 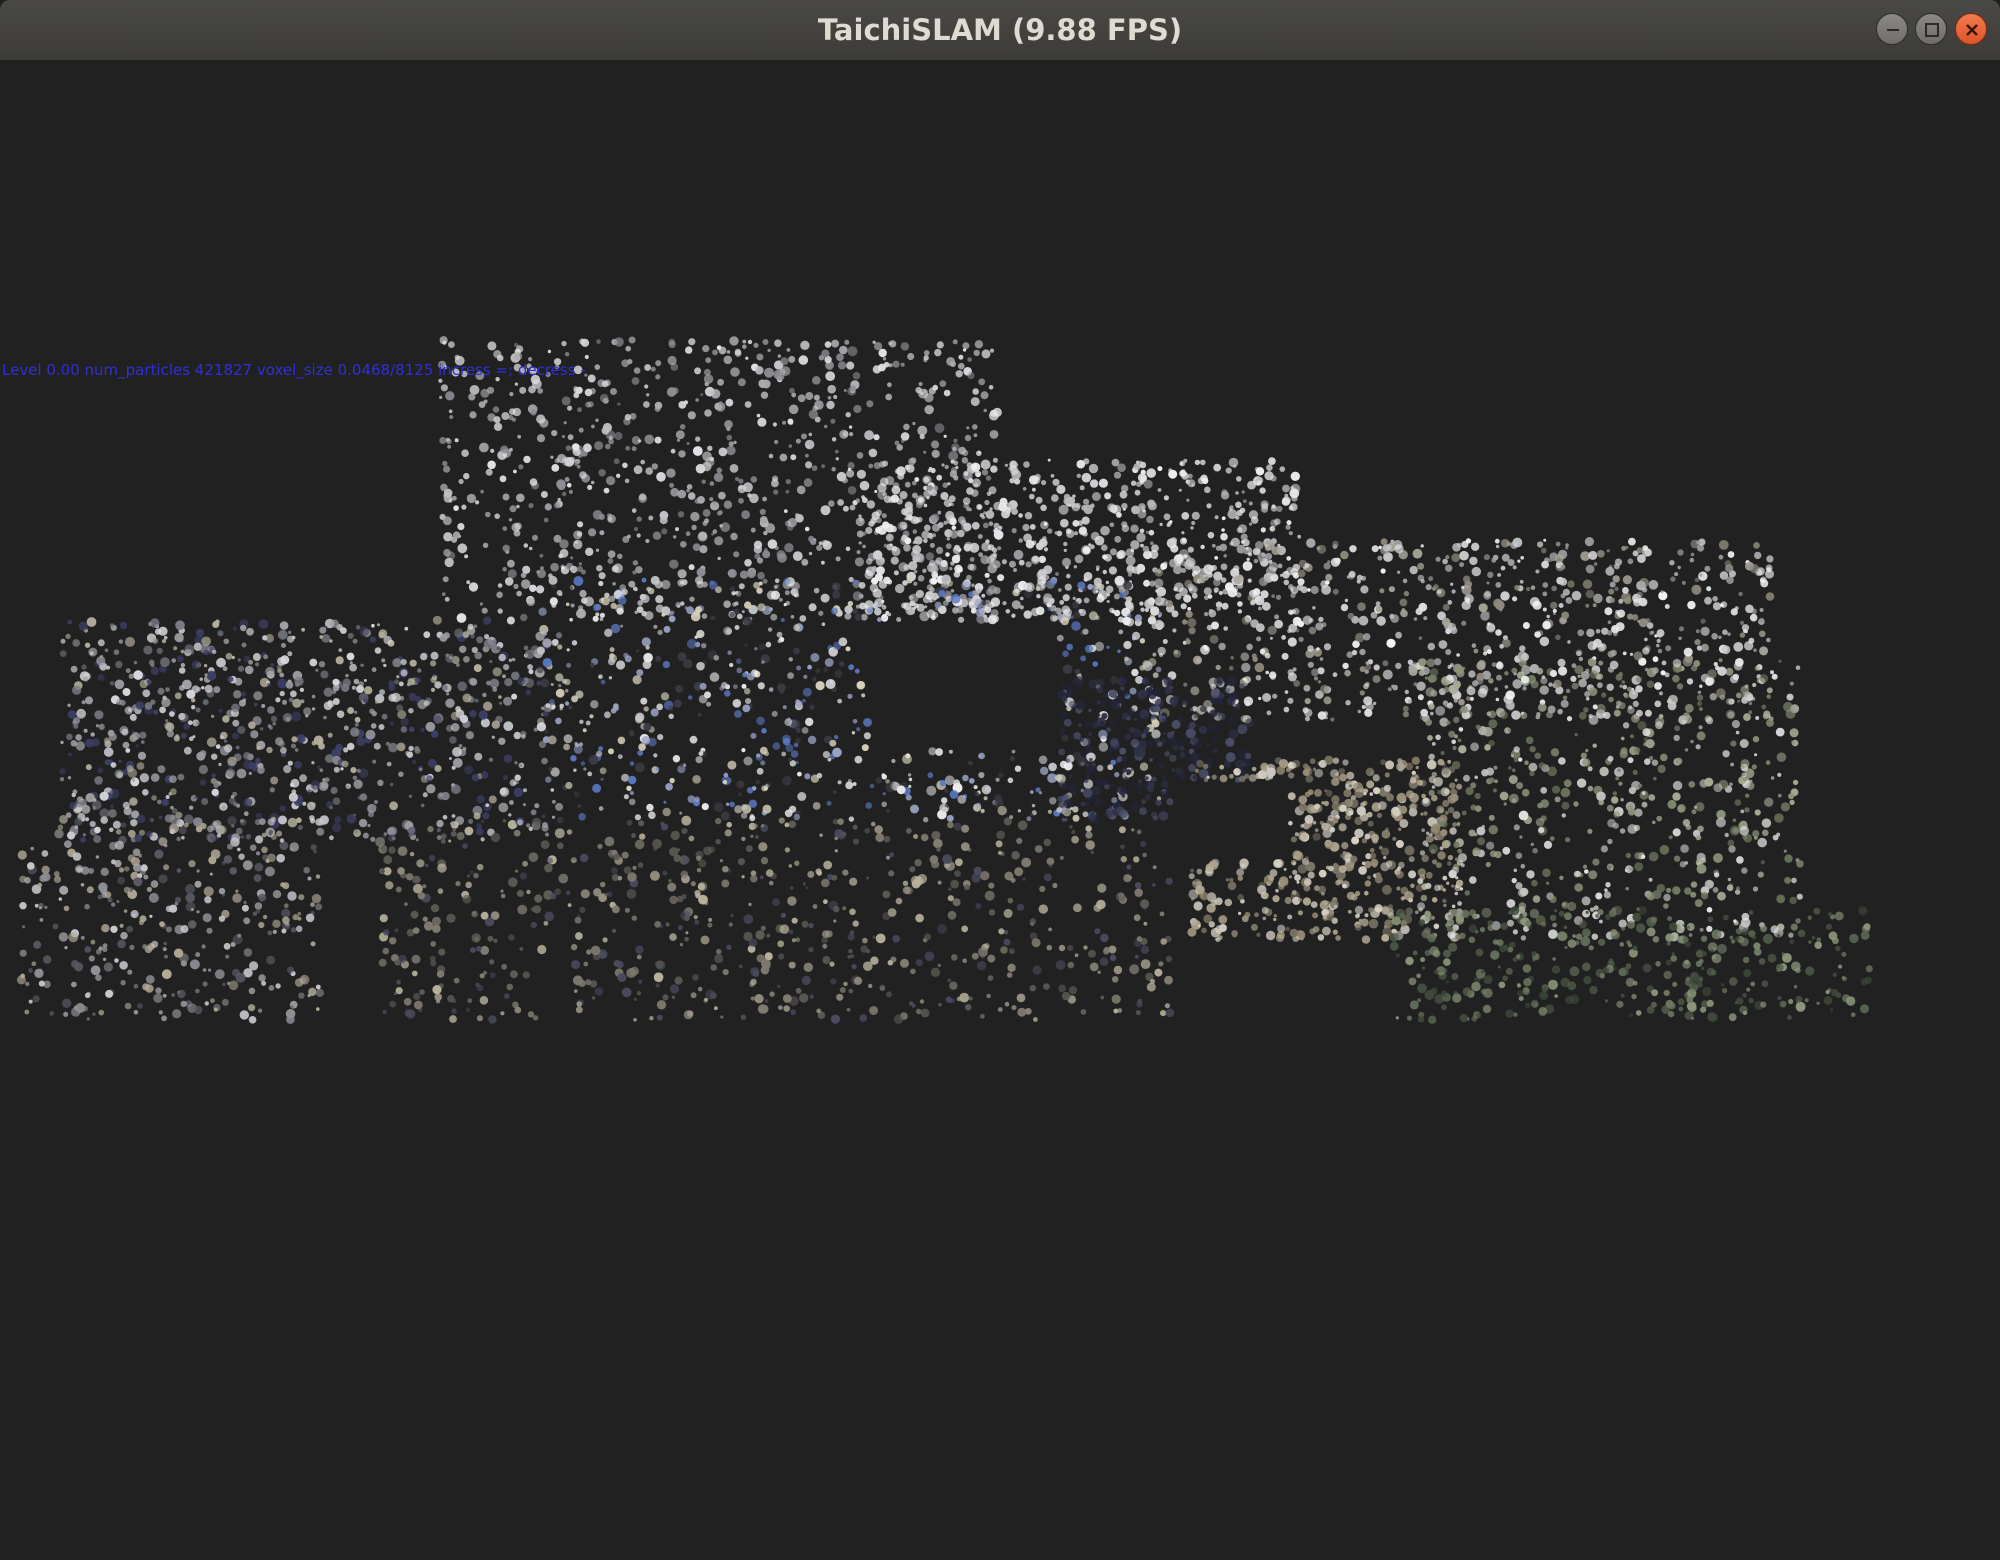 What do you see at coordinates (1931, 29) in the screenshot?
I see `maximize-button` at bounding box center [1931, 29].